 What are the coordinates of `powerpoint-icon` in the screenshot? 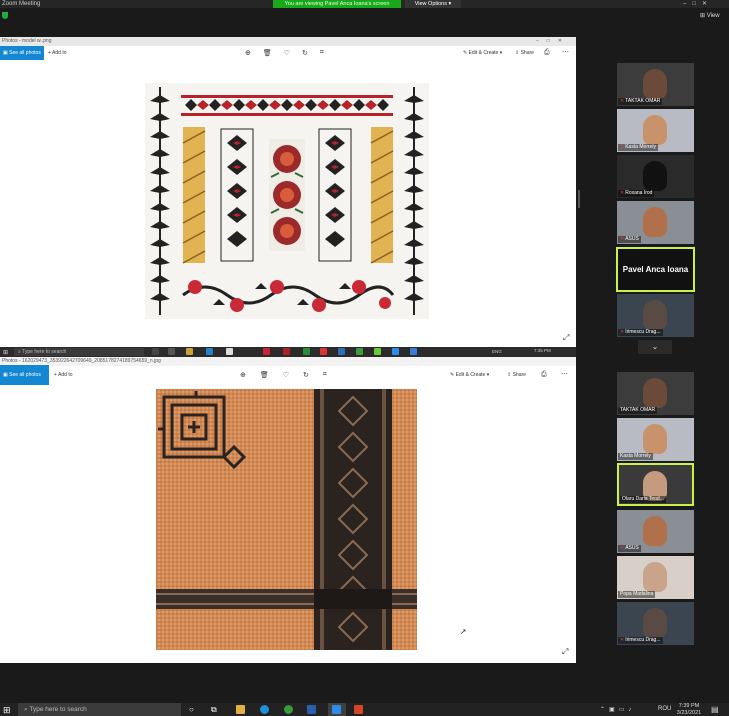 It's located at (358, 709).